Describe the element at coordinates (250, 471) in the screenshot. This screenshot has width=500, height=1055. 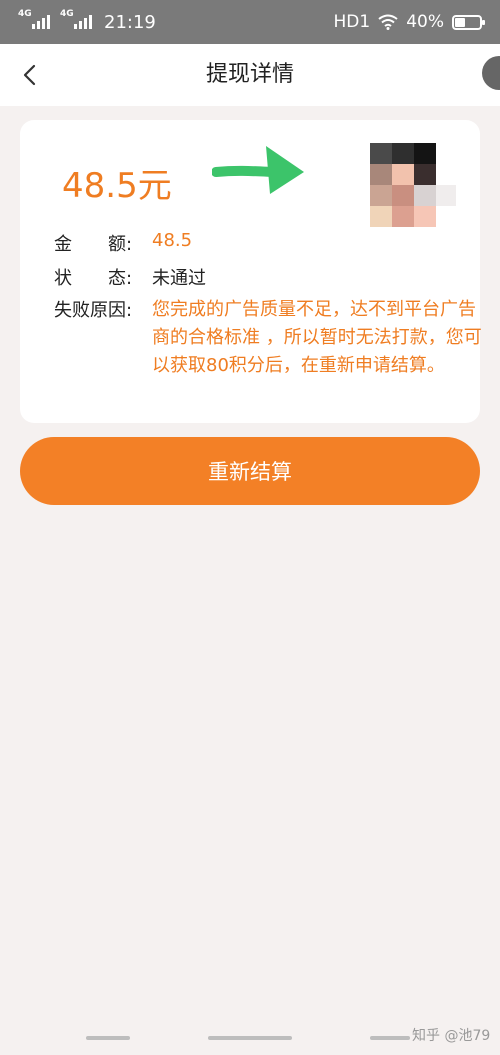
I see `resettle-button: 重新结算` at that location.